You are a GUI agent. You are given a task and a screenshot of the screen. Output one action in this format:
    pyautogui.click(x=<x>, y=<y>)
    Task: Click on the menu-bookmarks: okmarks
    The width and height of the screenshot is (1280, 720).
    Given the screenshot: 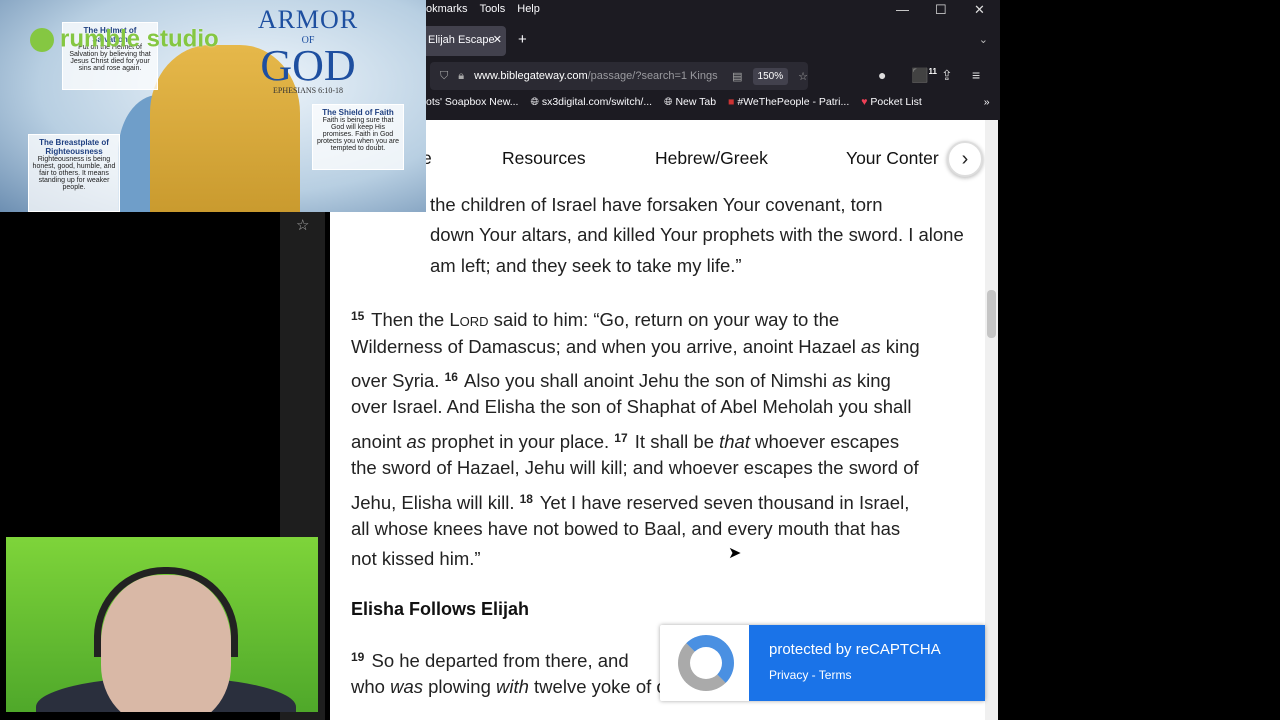 What is the action you would take?
    pyautogui.click(x=447, y=9)
    